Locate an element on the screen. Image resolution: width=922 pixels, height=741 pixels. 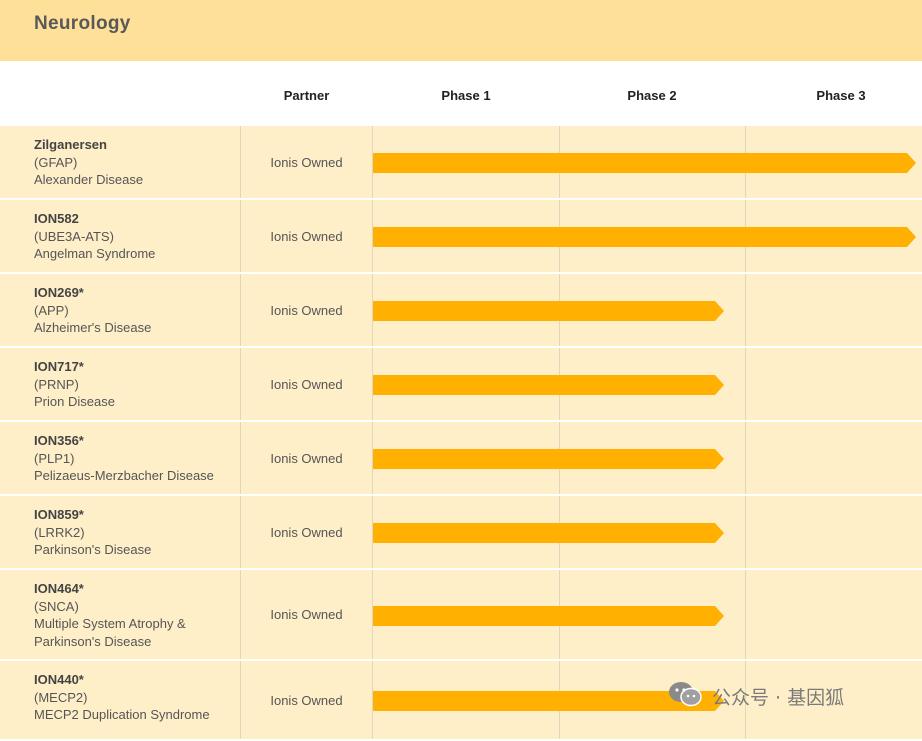
program-target: (PRNP) is located at coordinates (56, 384).